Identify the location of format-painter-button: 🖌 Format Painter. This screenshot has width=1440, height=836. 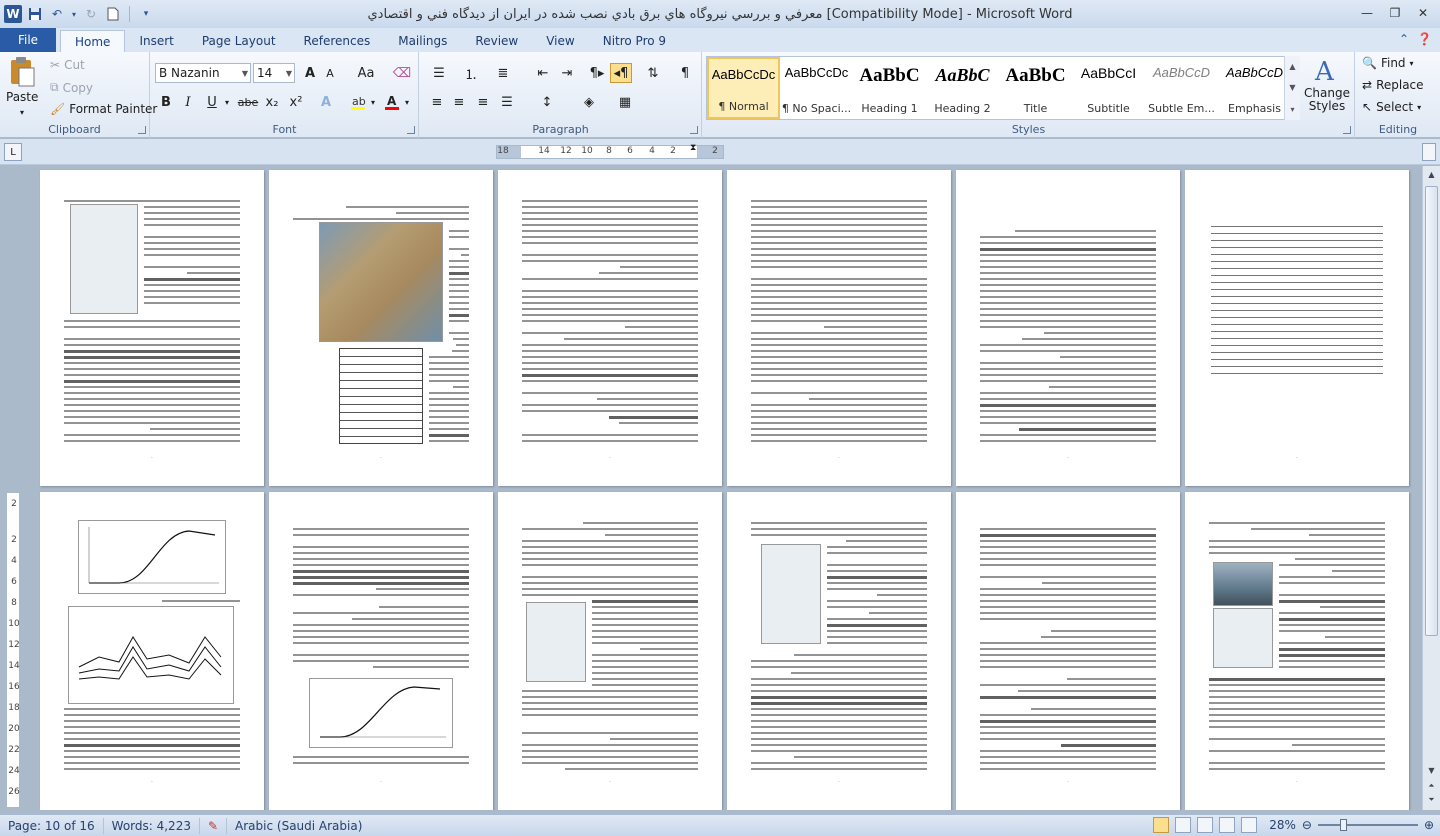
(103, 109).